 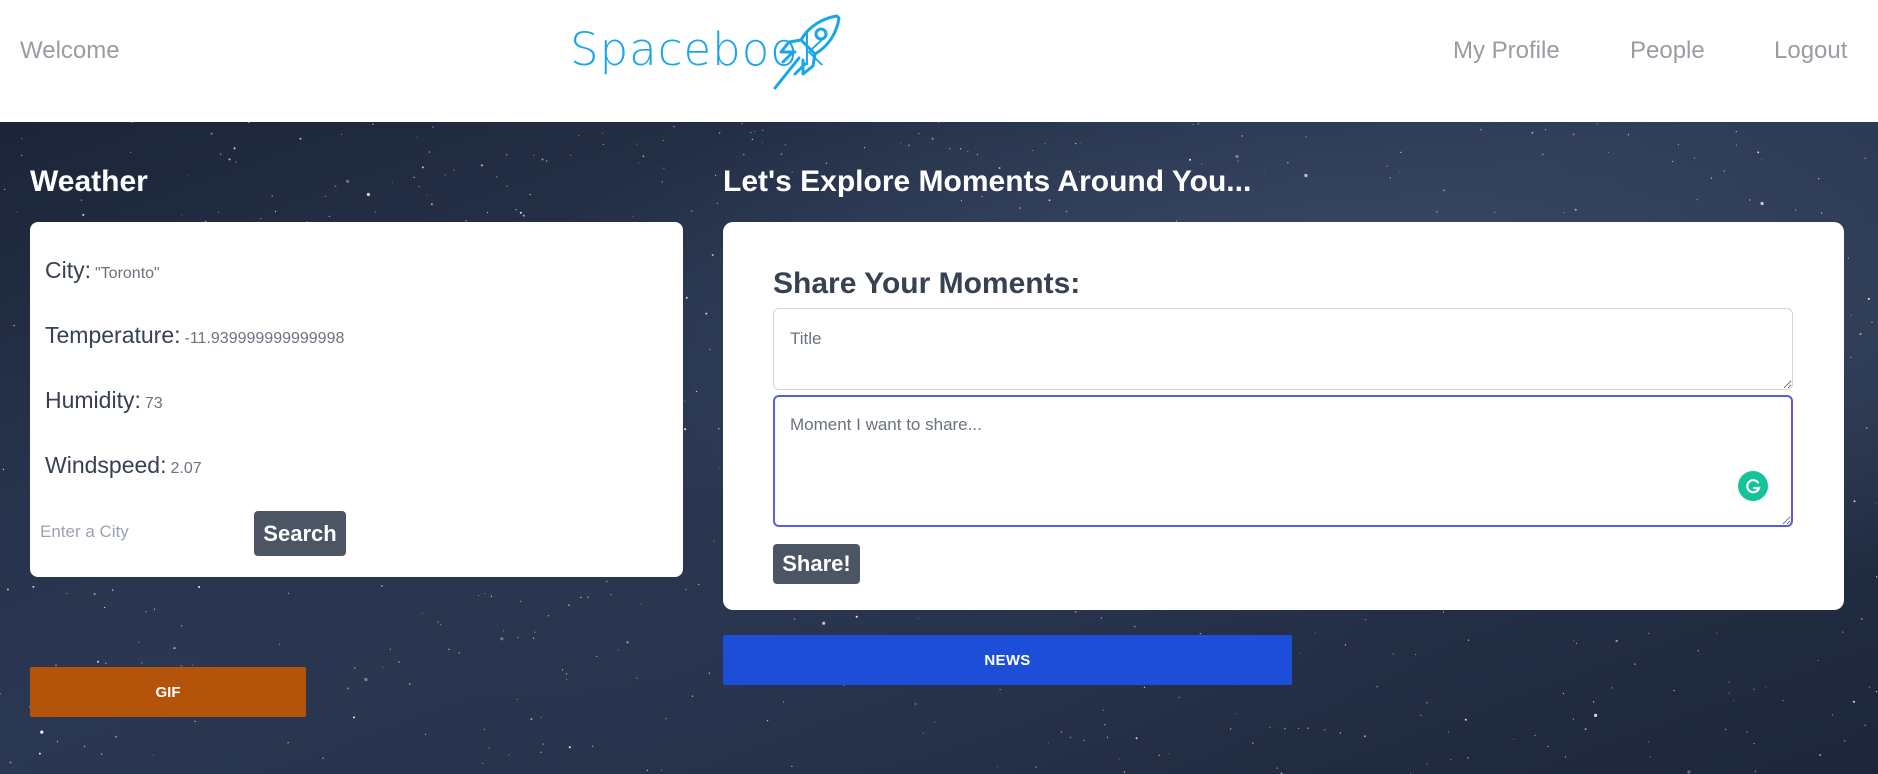 What do you see at coordinates (710, 50) in the screenshot?
I see `spacebook-logo: Spacebook` at bounding box center [710, 50].